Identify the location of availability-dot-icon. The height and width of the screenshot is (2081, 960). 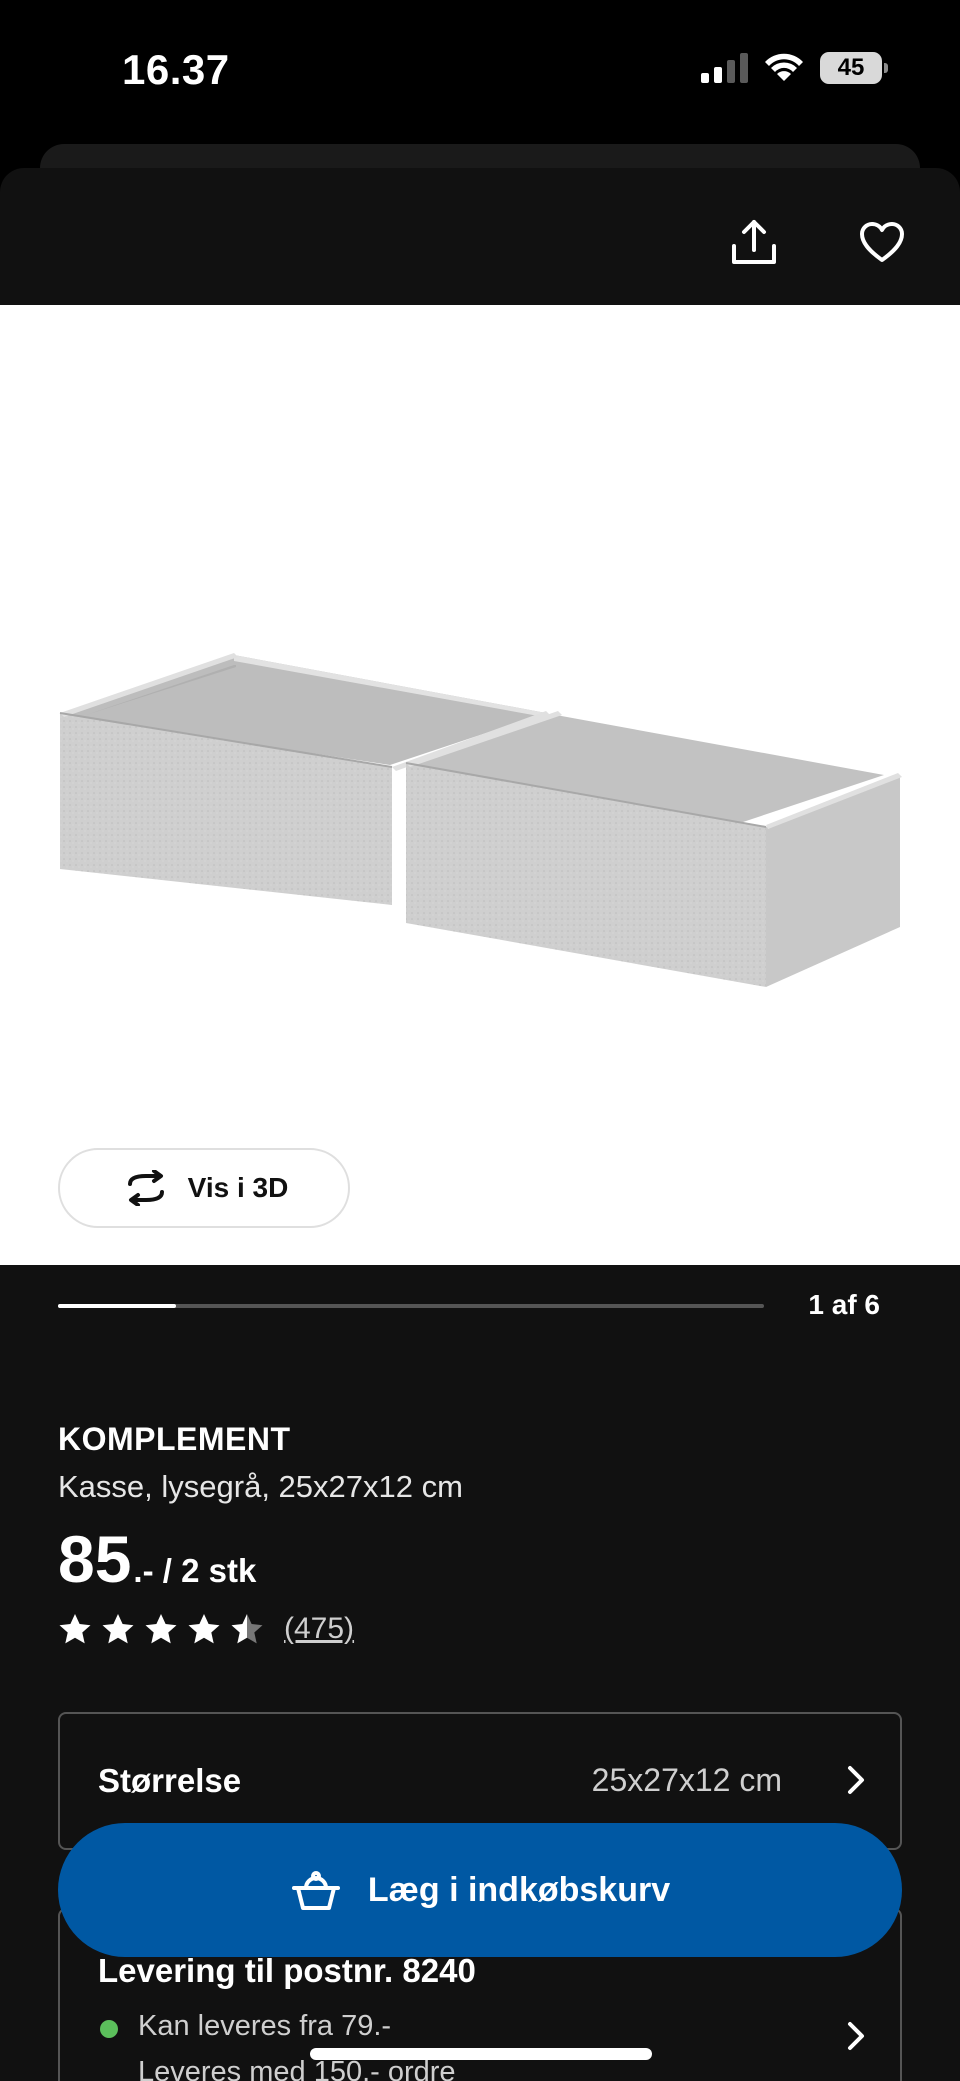
(109, 2029).